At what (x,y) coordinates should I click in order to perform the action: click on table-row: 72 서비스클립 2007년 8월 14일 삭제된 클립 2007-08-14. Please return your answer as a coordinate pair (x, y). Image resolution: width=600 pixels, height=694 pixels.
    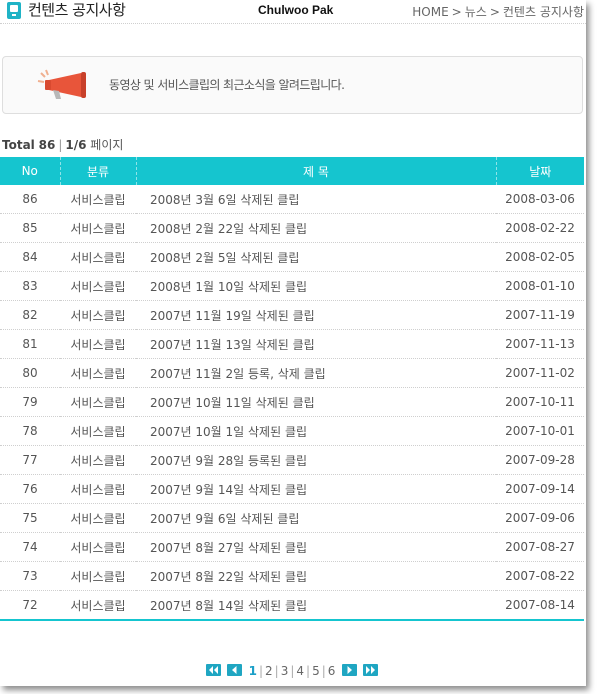
    Looking at the image, I should click on (292, 605).